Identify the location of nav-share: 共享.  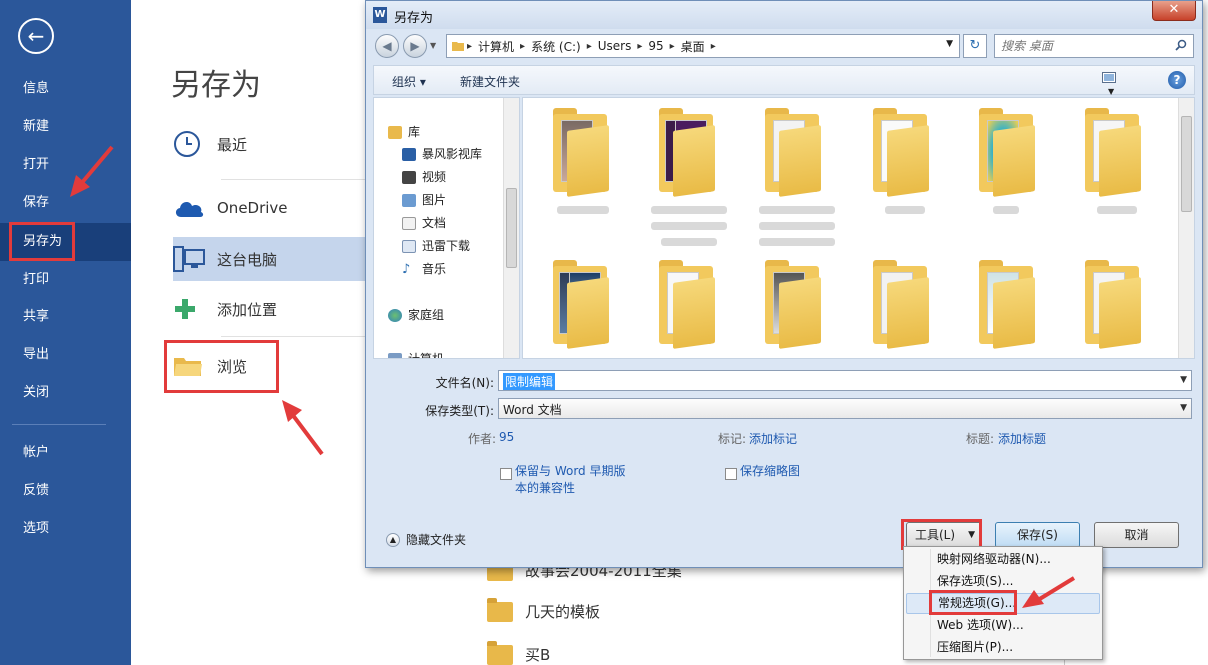
(65, 317).